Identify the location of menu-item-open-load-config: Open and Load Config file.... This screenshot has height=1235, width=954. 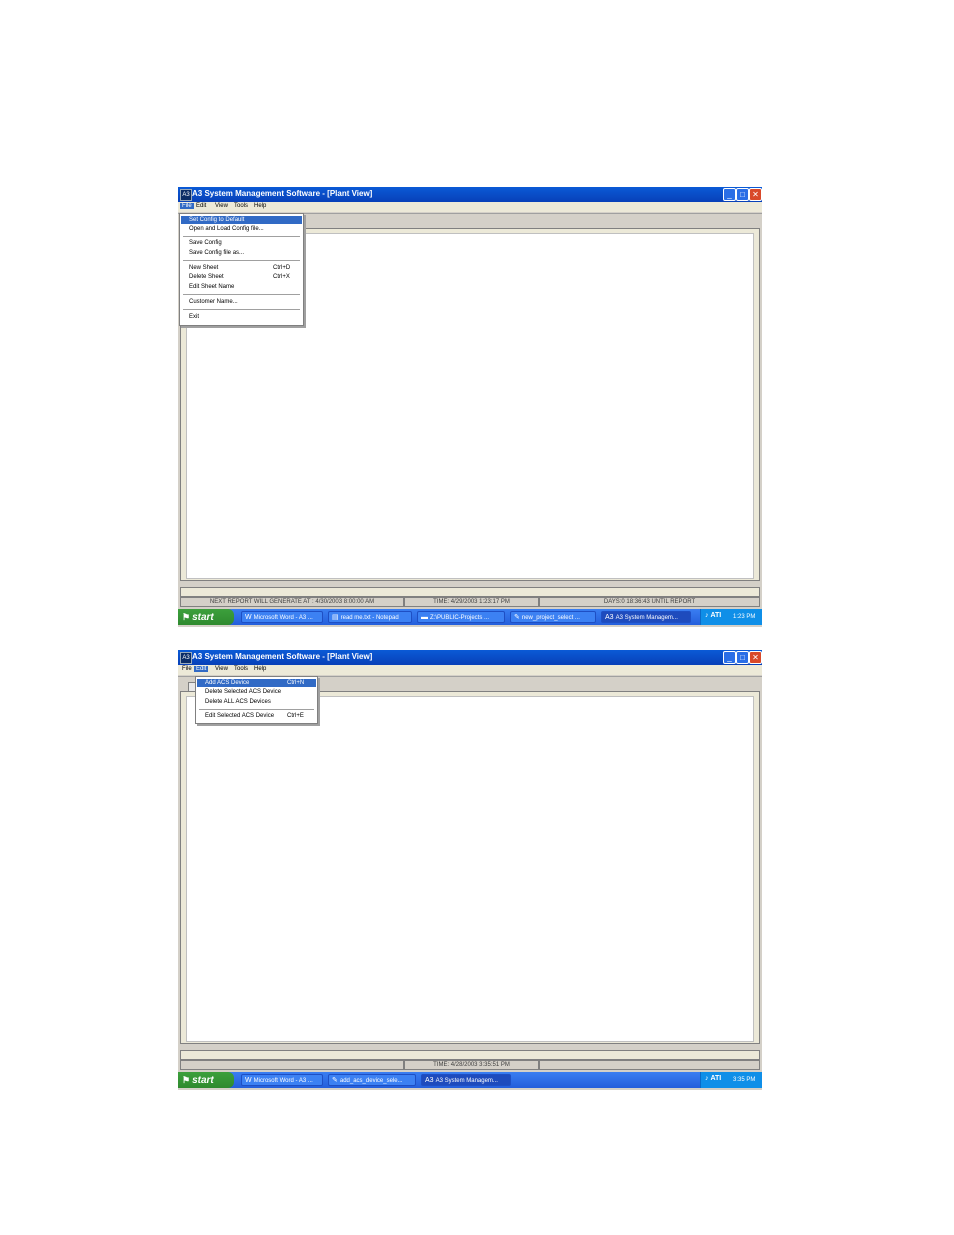
(241, 229).